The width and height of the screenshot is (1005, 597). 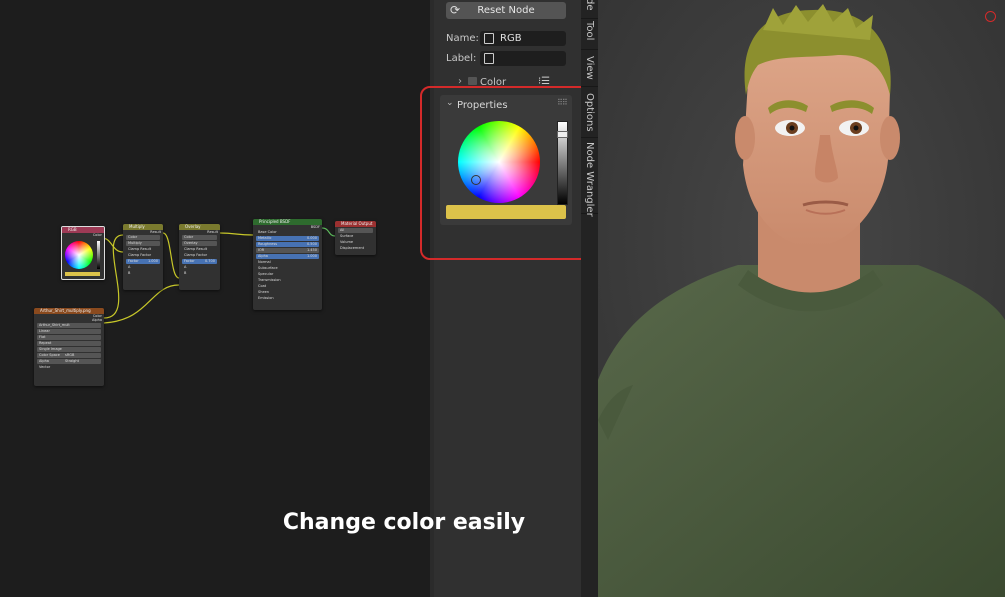 What do you see at coordinates (990, 16) in the screenshot?
I see `record-icon` at bounding box center [990, 16].